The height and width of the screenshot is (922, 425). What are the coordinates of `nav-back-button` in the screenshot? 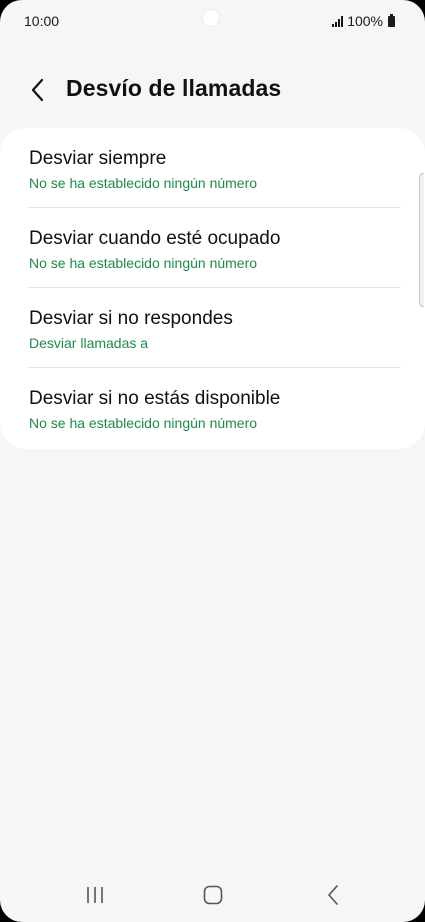 It's located at (333, 895).